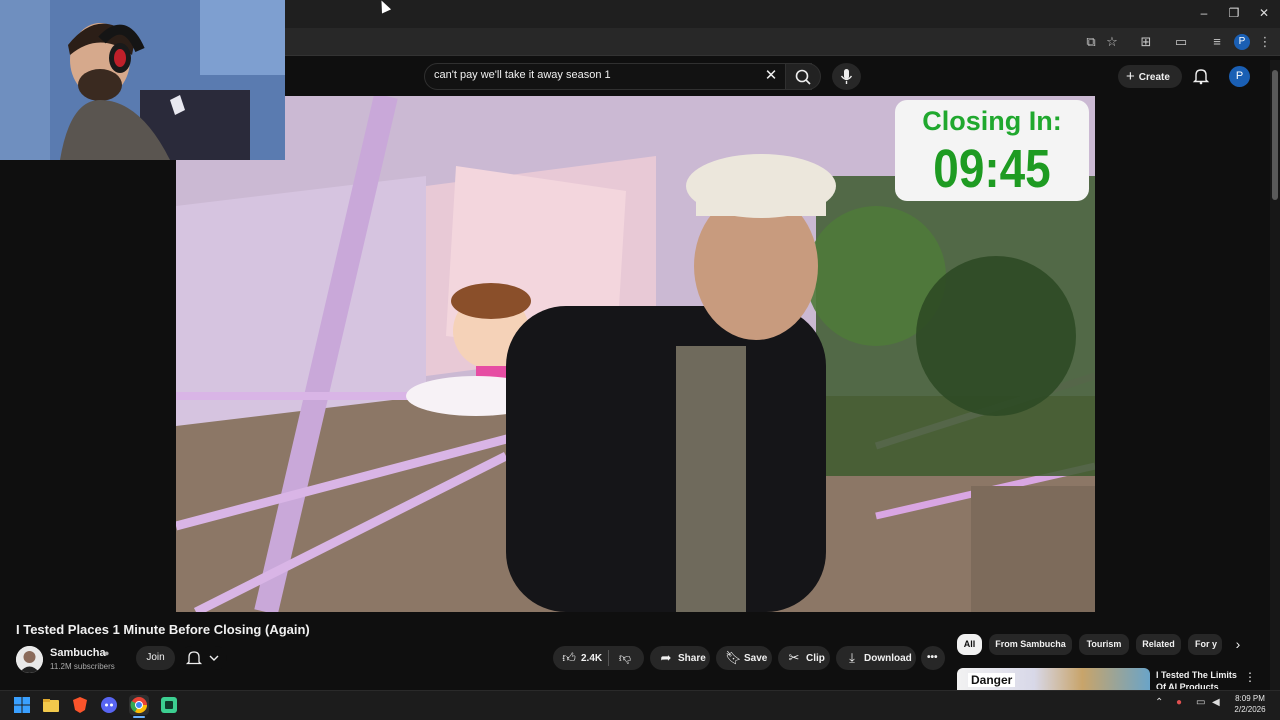  What do you see at coordinates (666, 657) in the screenshot?
I see `share-arrow-icon: ➦` at bounding box center [666, 657].